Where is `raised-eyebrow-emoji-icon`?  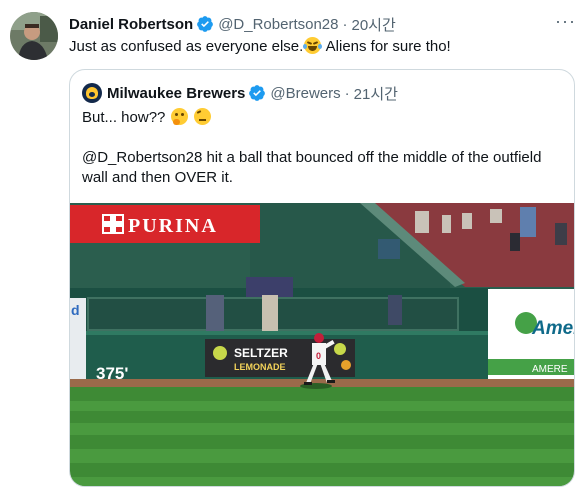
raised-eyebrow-emoji-icon is located at coordinates (202, 116).